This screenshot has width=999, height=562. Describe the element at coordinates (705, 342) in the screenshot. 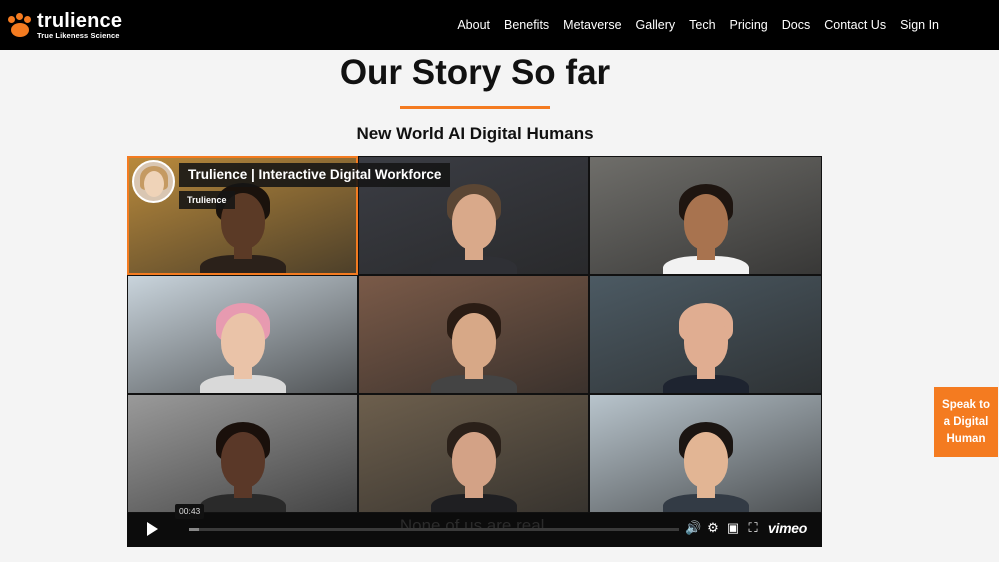

I see `avatar-man-bald` at that location.